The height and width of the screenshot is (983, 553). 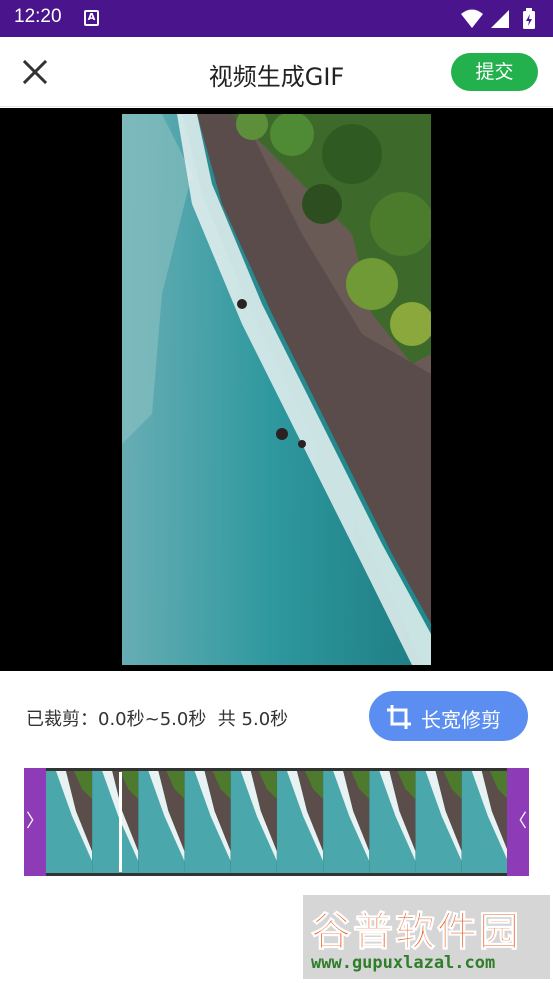 I want to click on status-icons, so click(x=500, y=21).